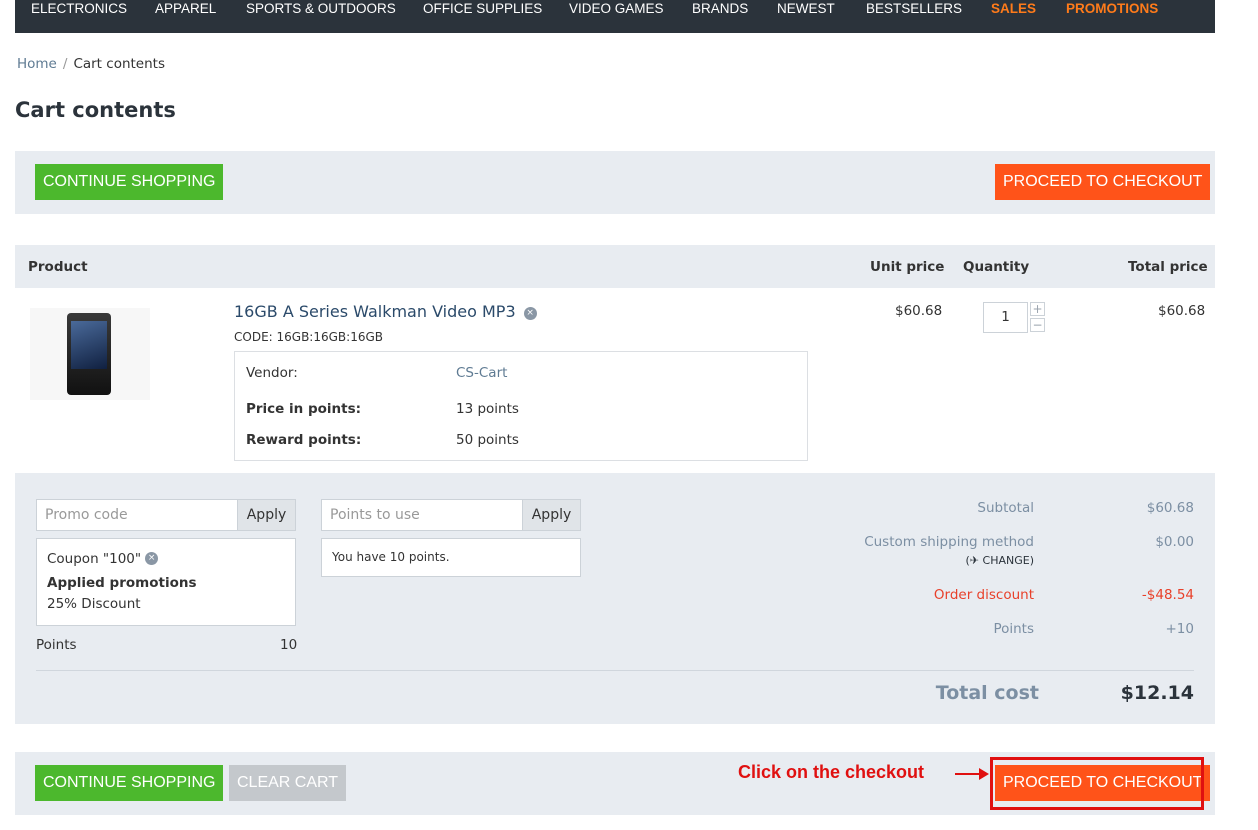  I want to click on points-note: You have 10 points., so click(391, 557).